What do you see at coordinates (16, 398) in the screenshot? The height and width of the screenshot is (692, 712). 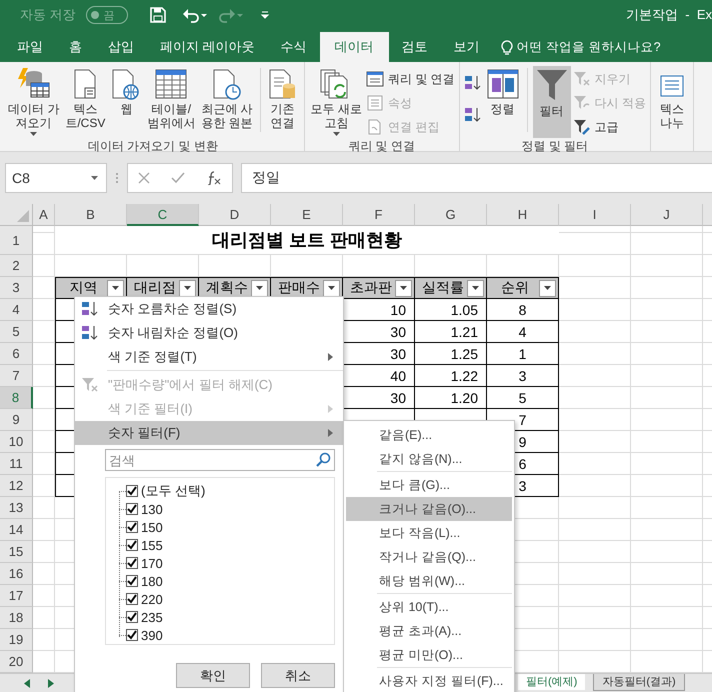 I see `row-header: 8` at bounding box center [16, 398].